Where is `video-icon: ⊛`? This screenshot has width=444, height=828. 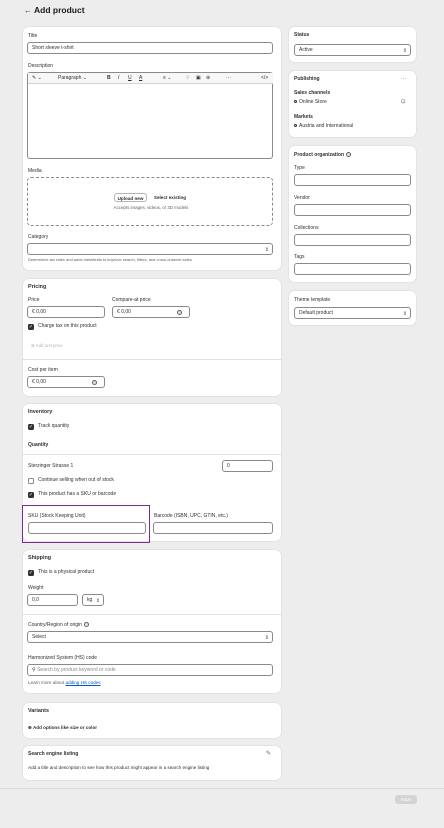
video-icon: ⊛ is located at coordinates (208, 78).